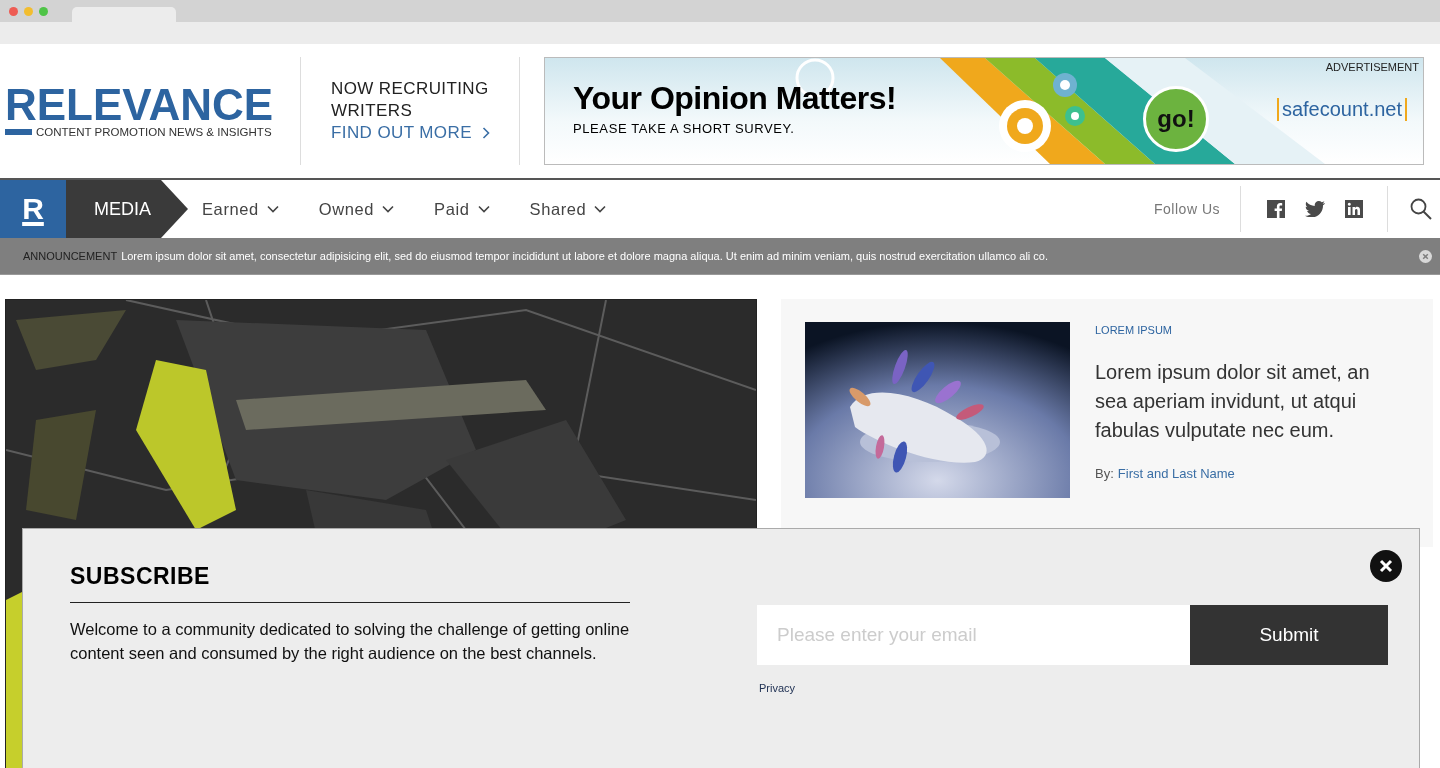 This screenshot has height=768, width=1440. Describe the element at coordinates (425, 133) in the screenshot. I see `find-out-more-link: FIND OUT MORE` at that location.